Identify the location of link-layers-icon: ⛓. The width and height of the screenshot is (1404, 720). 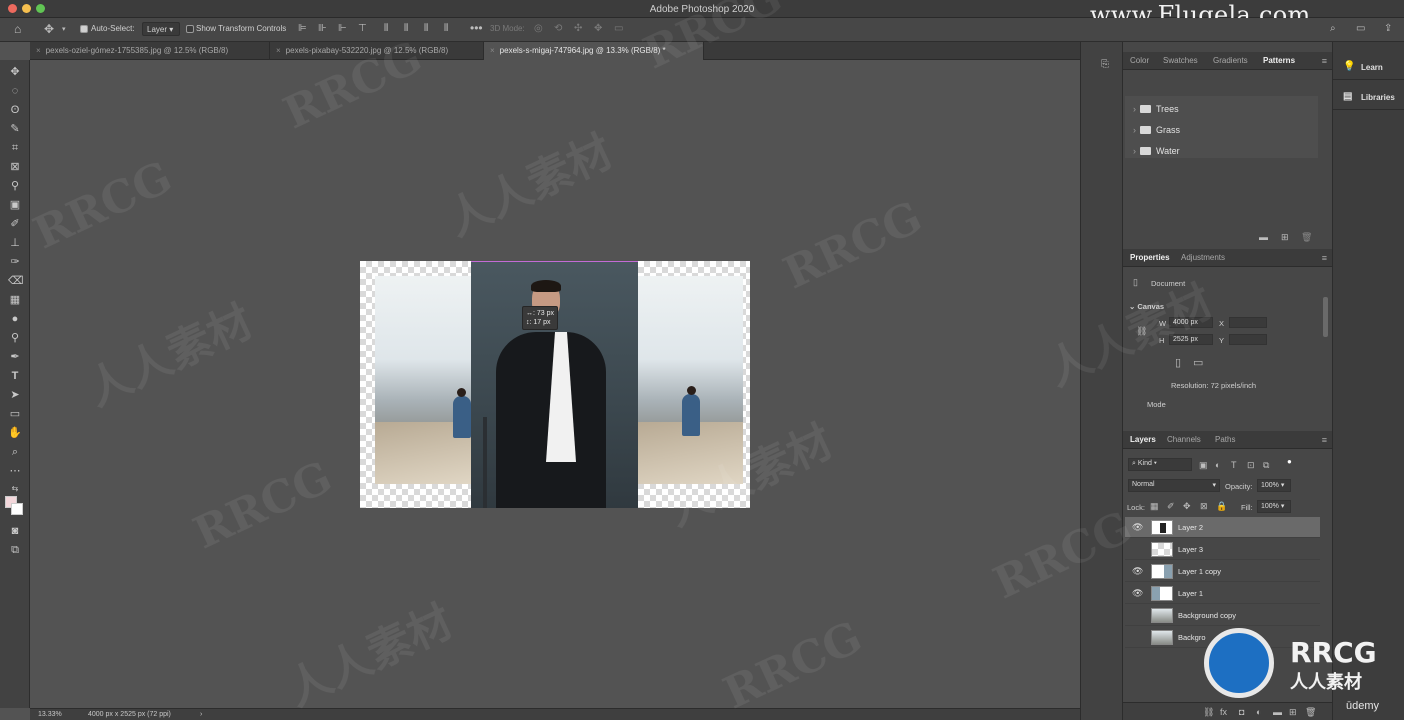
(1208, 712).